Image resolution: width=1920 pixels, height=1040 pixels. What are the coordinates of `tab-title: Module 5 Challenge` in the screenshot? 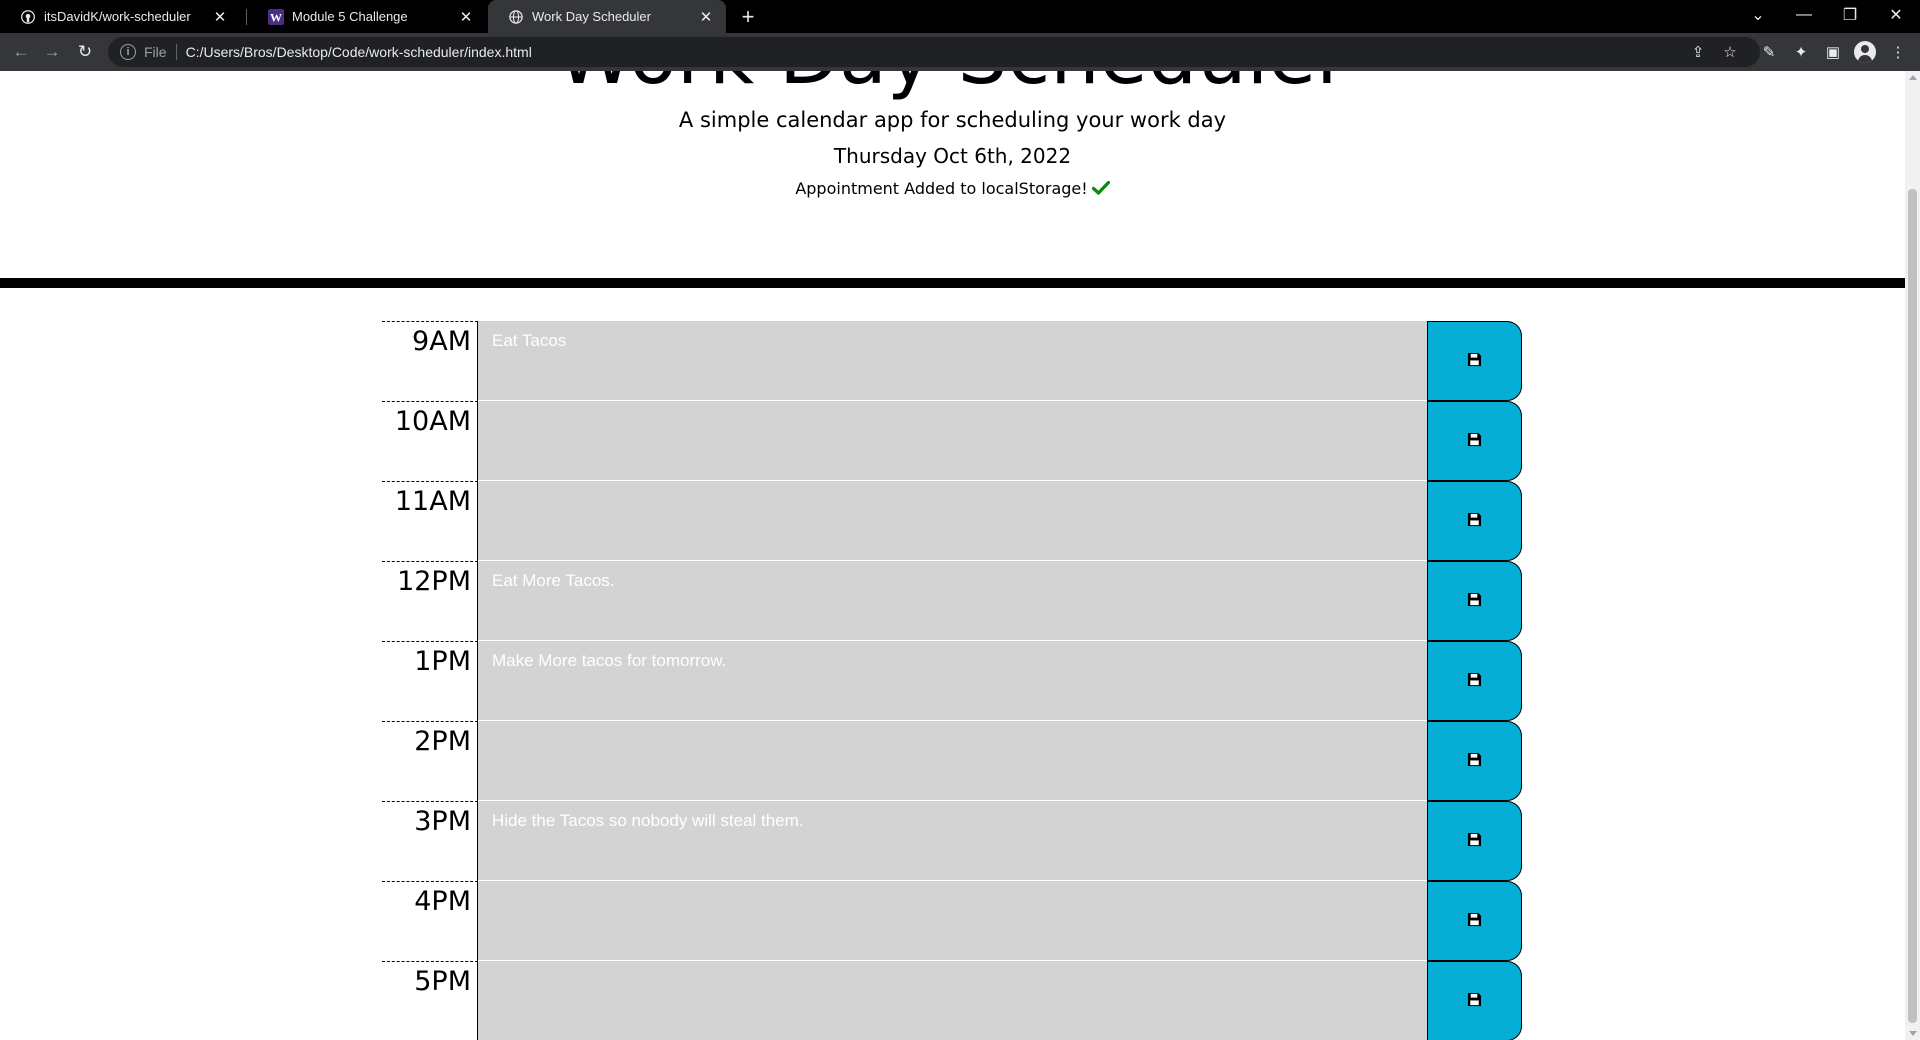 It's located at (350, 16).